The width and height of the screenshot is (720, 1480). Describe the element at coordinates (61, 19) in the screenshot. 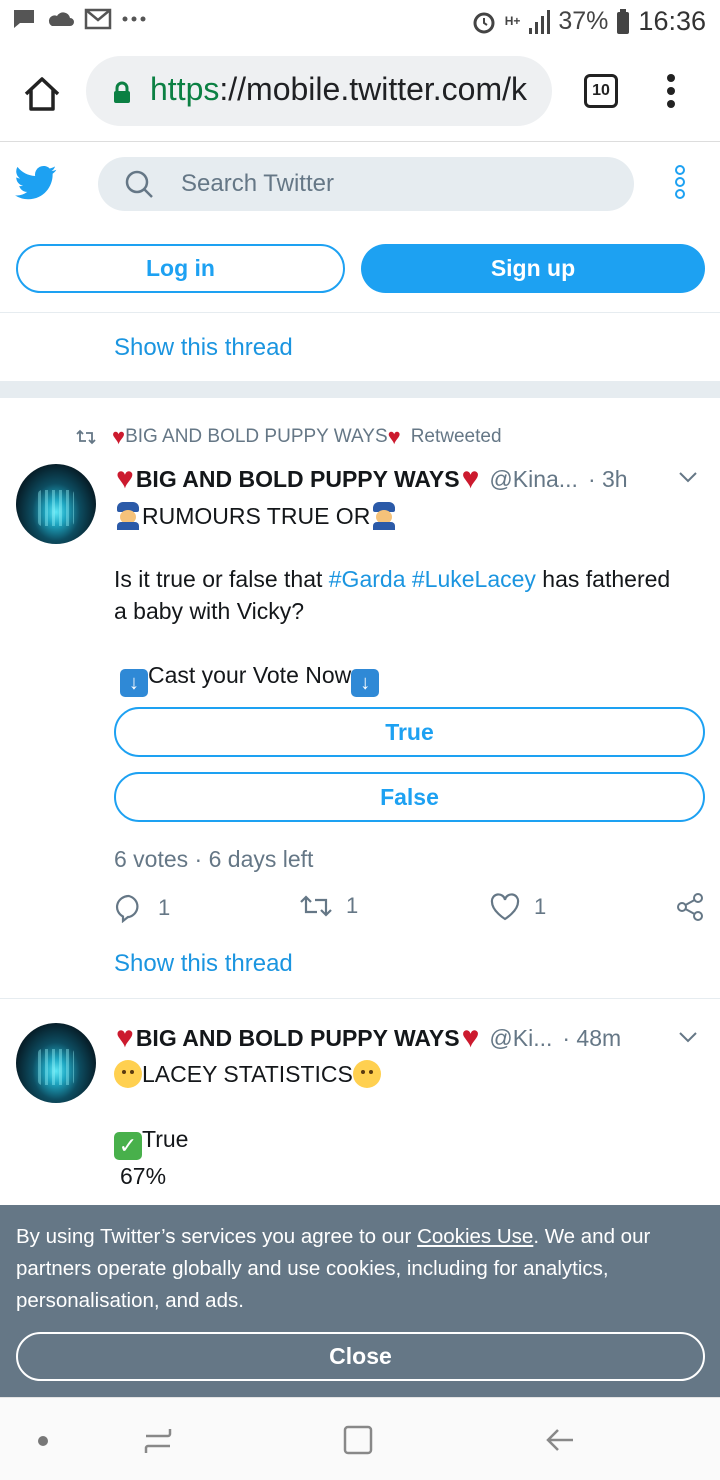

I see `cloud-icon` at that location.